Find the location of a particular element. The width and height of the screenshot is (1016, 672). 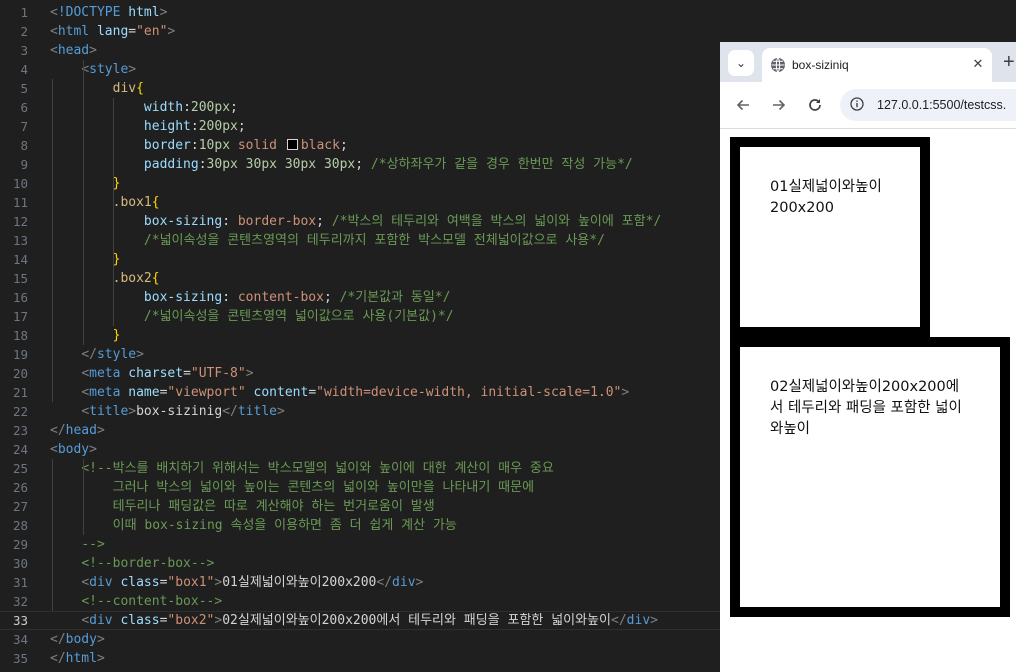

tab-strip: ⌄ box-siziniq ✕ + is located at coordinates (868, 62).